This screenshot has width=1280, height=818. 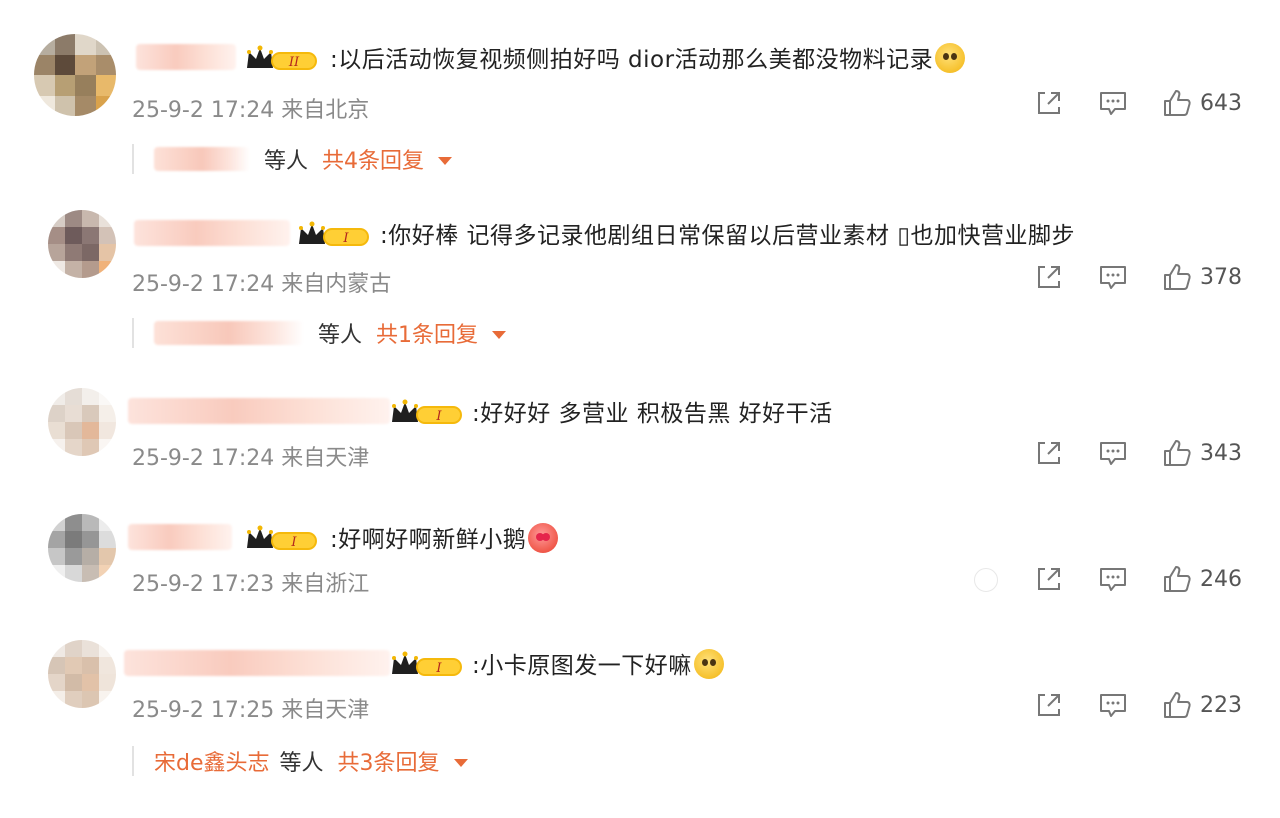 I want to click on svg-text: II, so click(x=294, y=62).